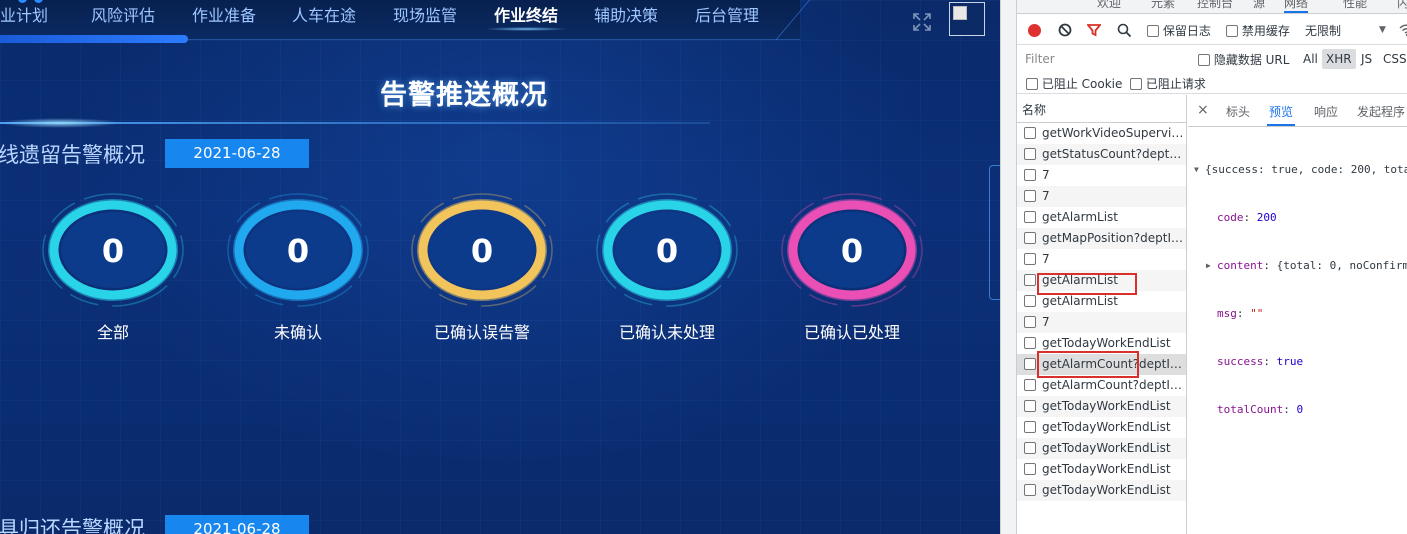 The height and width of the screenshot is (534, 1407). Describe the element at coordinates (1323, 30) in the screenshot. I see `throttle-select: 无限制` at that location.